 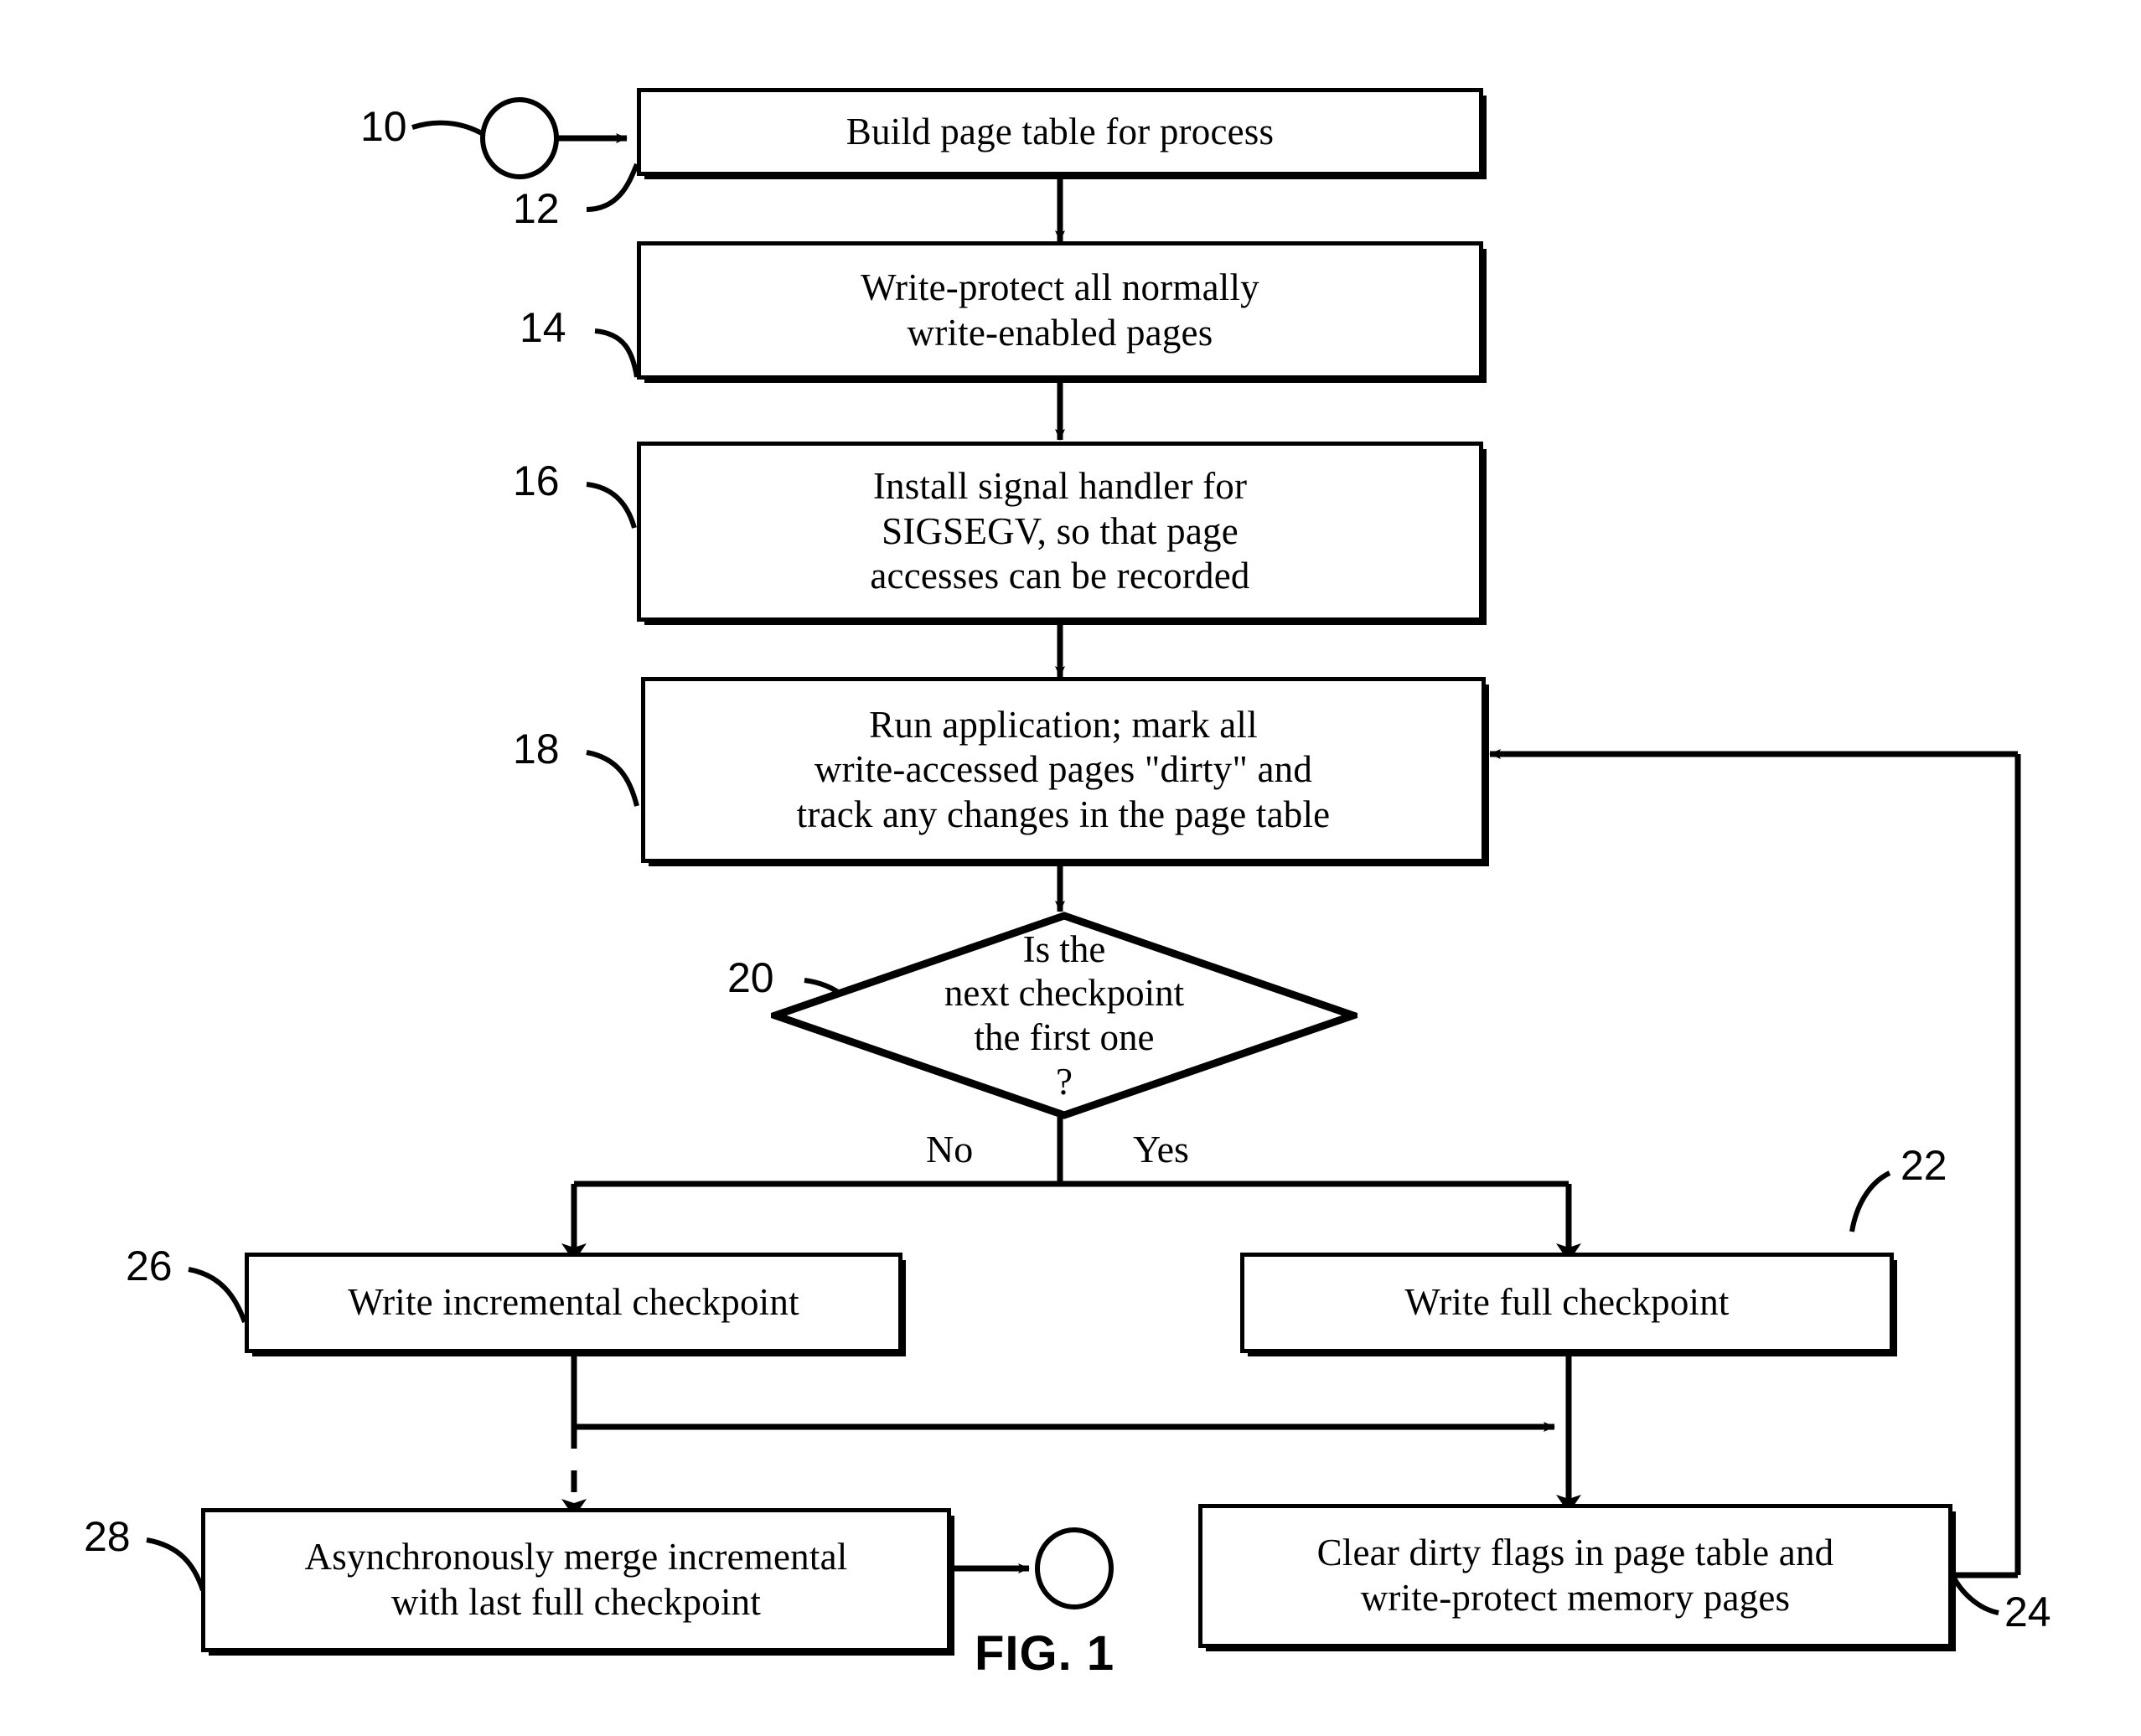 What do you see at coordinates (1161, 1149) in the screenshot?
I see `branch-label-yes: Yes` at bounding box center [1161, 1149].